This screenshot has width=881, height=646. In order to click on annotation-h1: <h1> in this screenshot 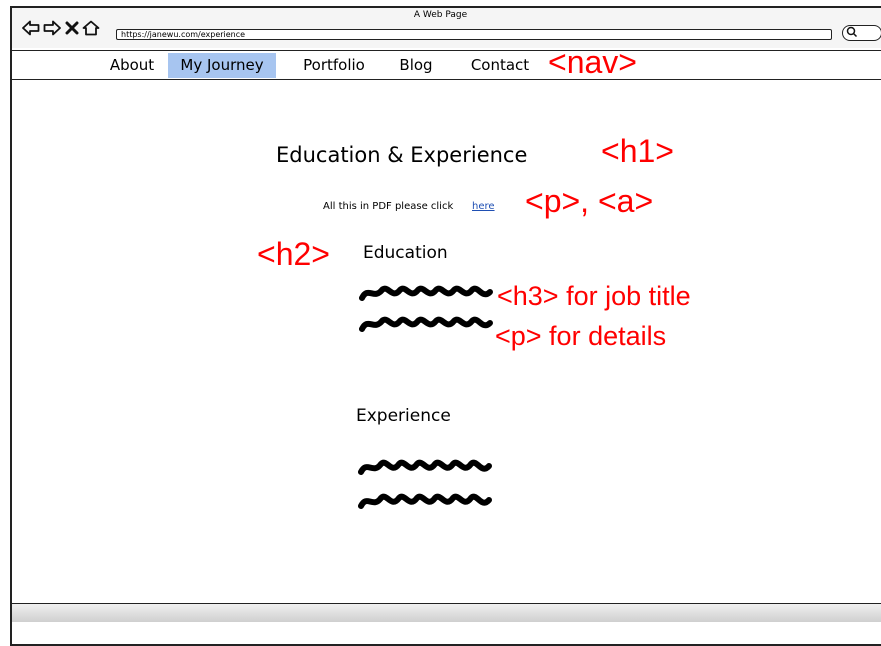, I will do `click(637, 151)`.